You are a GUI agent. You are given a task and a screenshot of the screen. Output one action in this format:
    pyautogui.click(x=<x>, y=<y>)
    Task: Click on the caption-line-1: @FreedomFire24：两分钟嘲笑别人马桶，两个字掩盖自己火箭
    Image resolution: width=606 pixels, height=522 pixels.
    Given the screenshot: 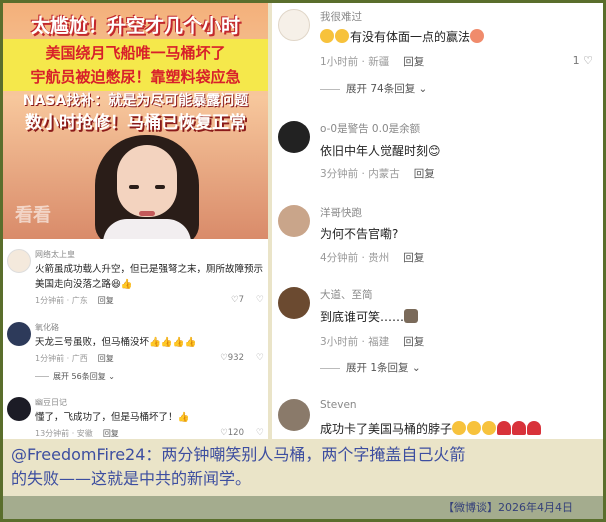 What is the action you would take?
    pyautogui.click(x=238, y=454)
    